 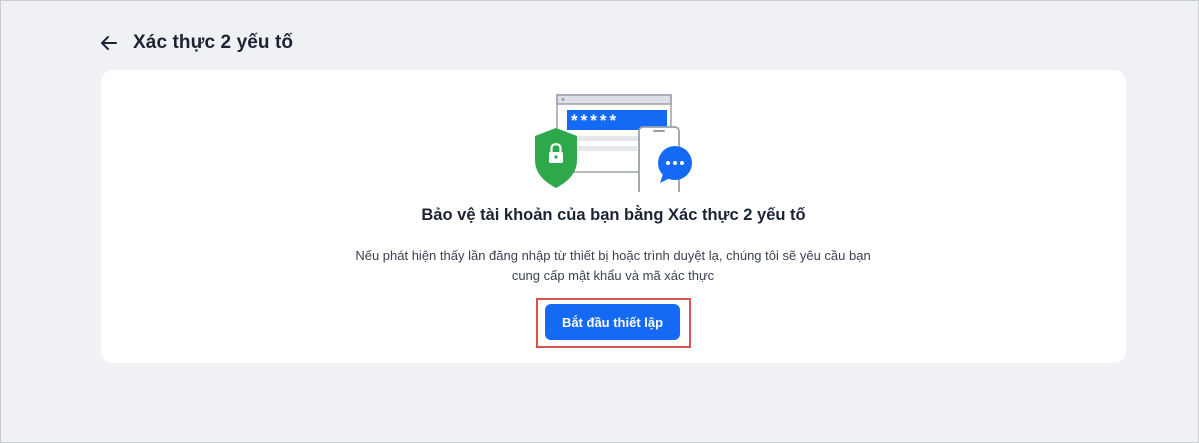 What do you see at coordinates (556, 158) in the screenshot?
I see `shield-lock-icon` at bounding box center [556, 158].